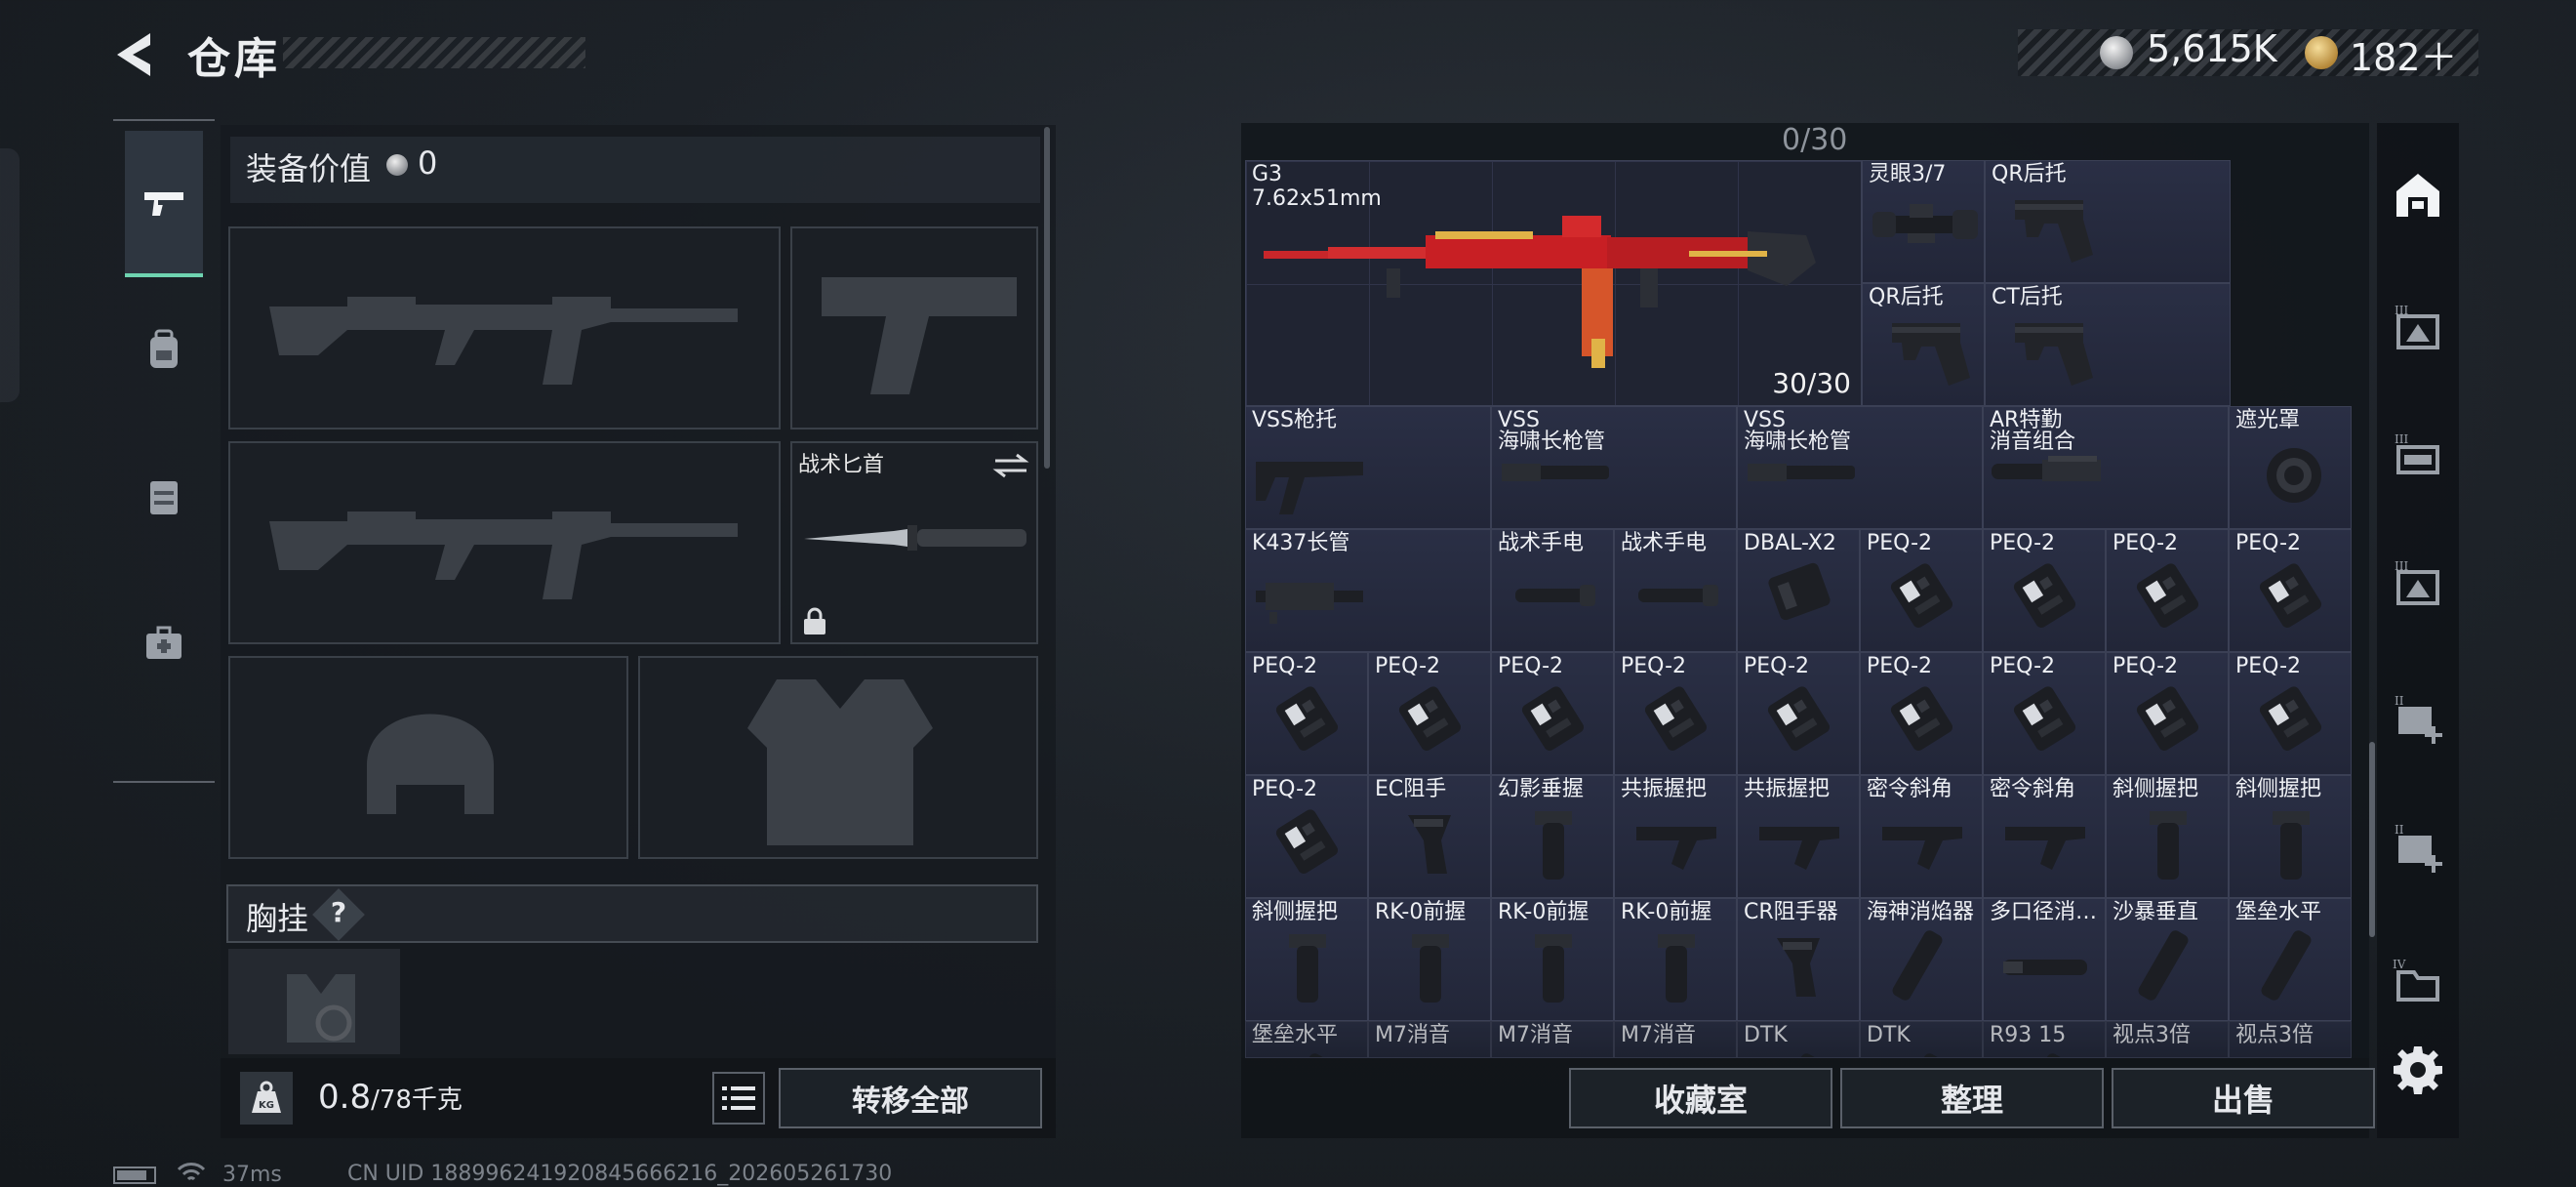 The width and height of the screenshot is (2576, 1187). Describe the element at coordinates (2418, 330) in the screenshot. I see `rail-container-3a: III` at that location.